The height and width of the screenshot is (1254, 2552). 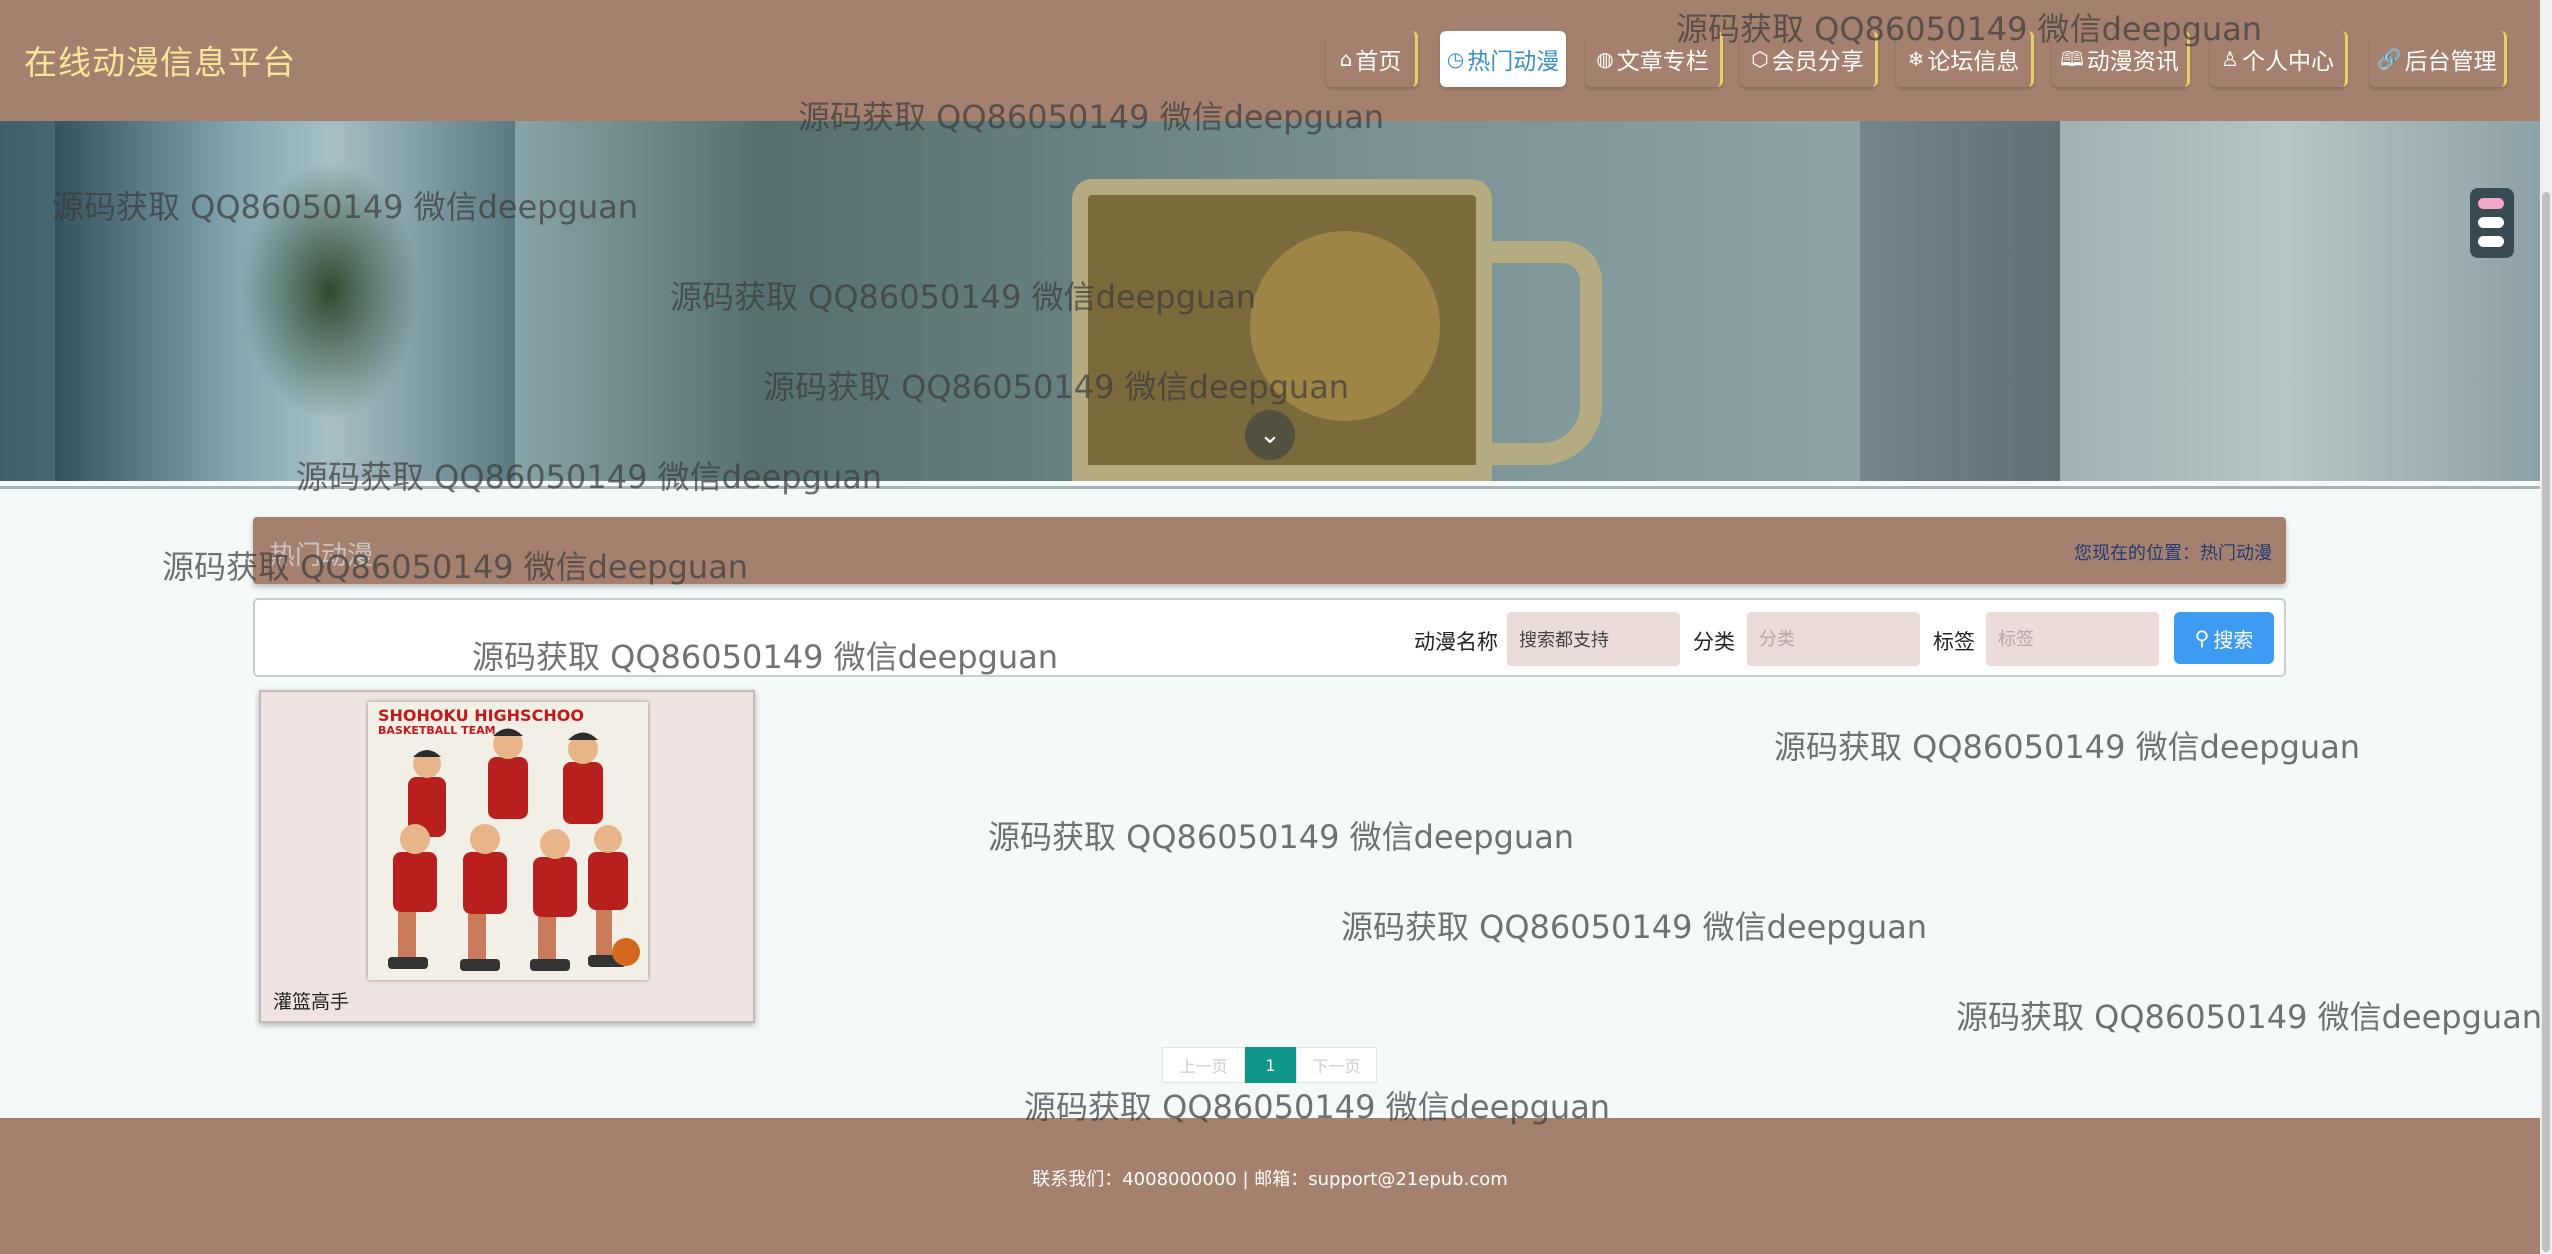 What do you see at coordinates (2450, 62) in the screenshot?
I see `nav-label: 后台管理` at bounding box center [2450, 62].